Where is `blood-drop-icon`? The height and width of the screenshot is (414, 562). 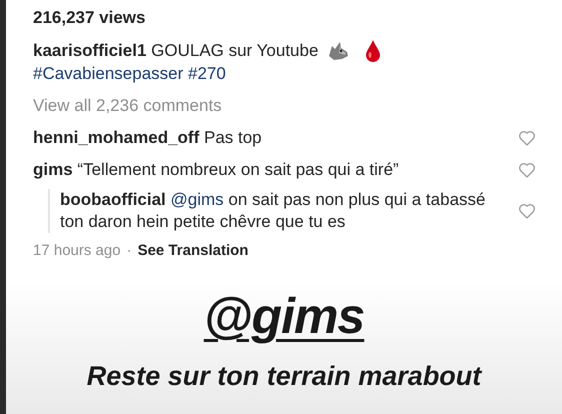 blood-drop-icon is located at coordinates (373, 51).